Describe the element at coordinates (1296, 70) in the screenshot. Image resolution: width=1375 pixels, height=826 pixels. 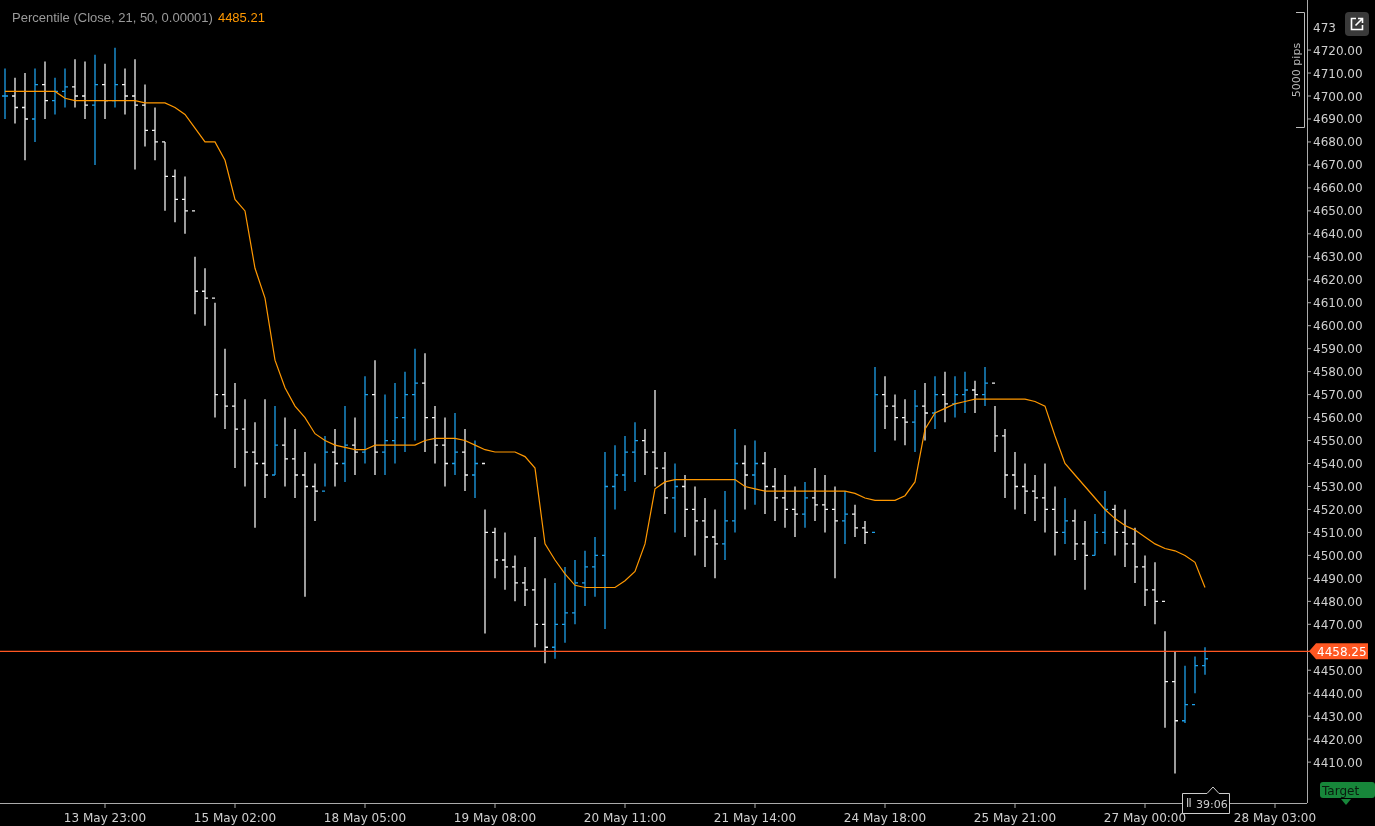
I see `ruler-label: 5000 pips` at that location.